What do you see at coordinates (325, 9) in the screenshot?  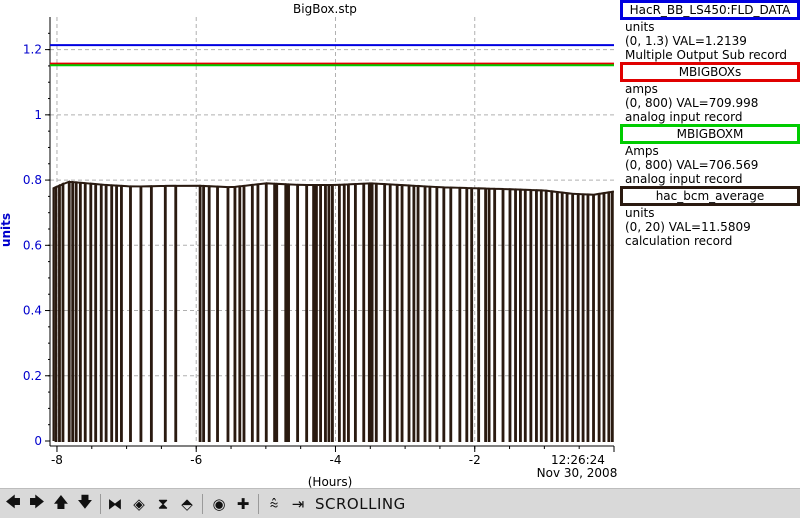 I see `chart-title: BigBox.stp` at bounding box center [325, 9].